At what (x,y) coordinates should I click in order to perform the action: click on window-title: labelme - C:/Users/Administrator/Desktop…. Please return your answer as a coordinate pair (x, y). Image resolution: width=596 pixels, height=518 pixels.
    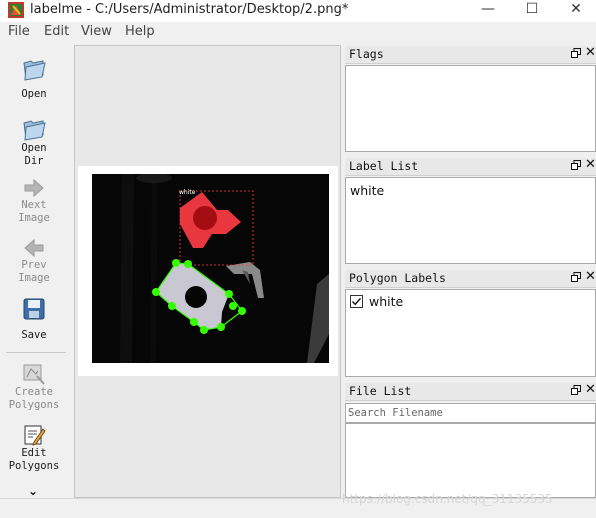
    Looking at the image, I should click on (189, 9).